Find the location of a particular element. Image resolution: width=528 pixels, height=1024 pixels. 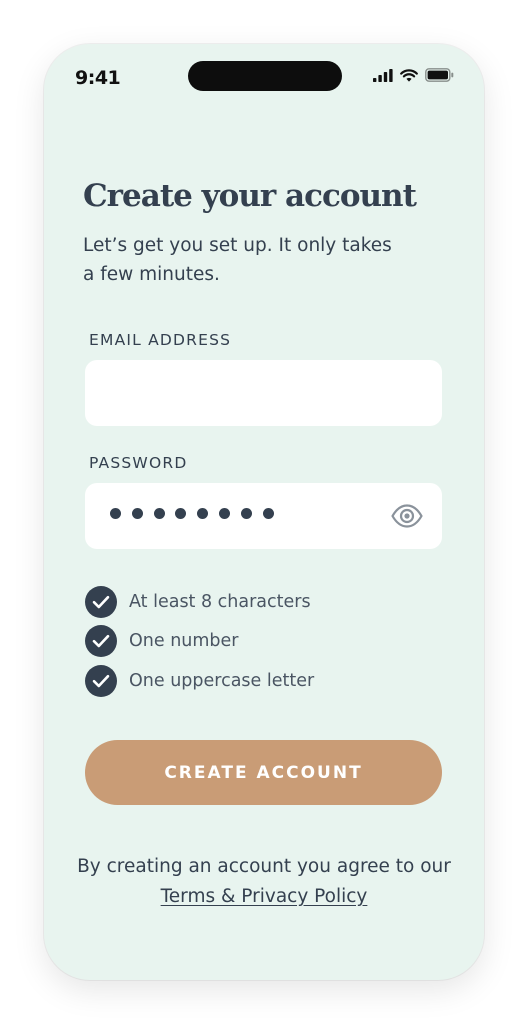

requirement-item: At least 8 characters is located at coordinates (198, 602).